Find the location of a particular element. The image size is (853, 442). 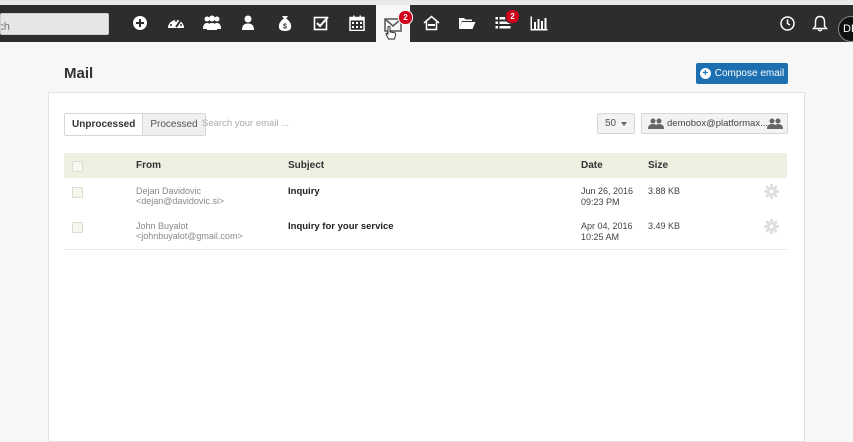

caret-down-icon is located at coordinates (624, 124).